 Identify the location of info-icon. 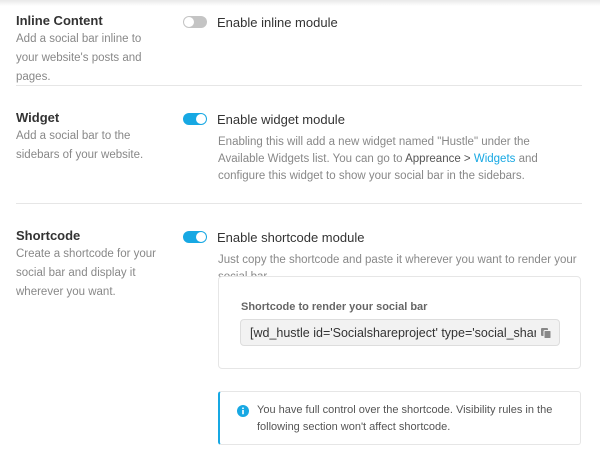
(243, 411).